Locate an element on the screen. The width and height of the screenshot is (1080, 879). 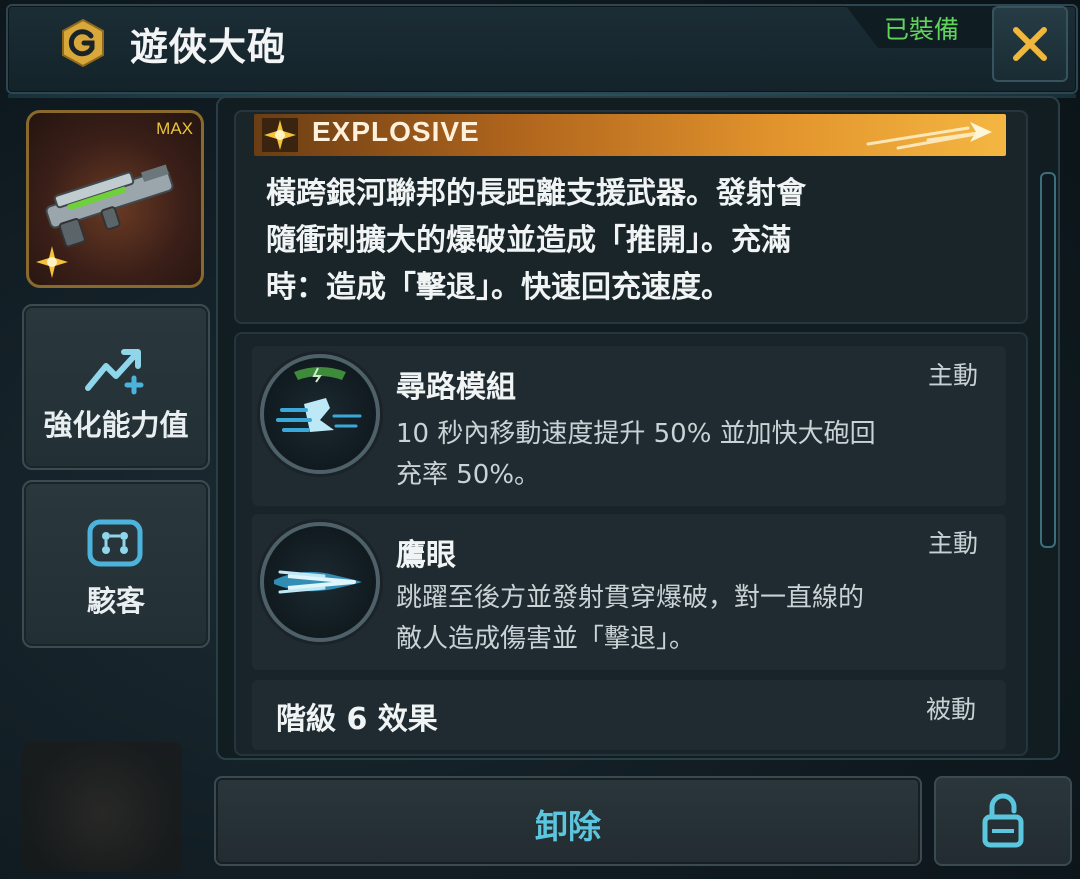
lock-button is located at coordinates (1003, 821).